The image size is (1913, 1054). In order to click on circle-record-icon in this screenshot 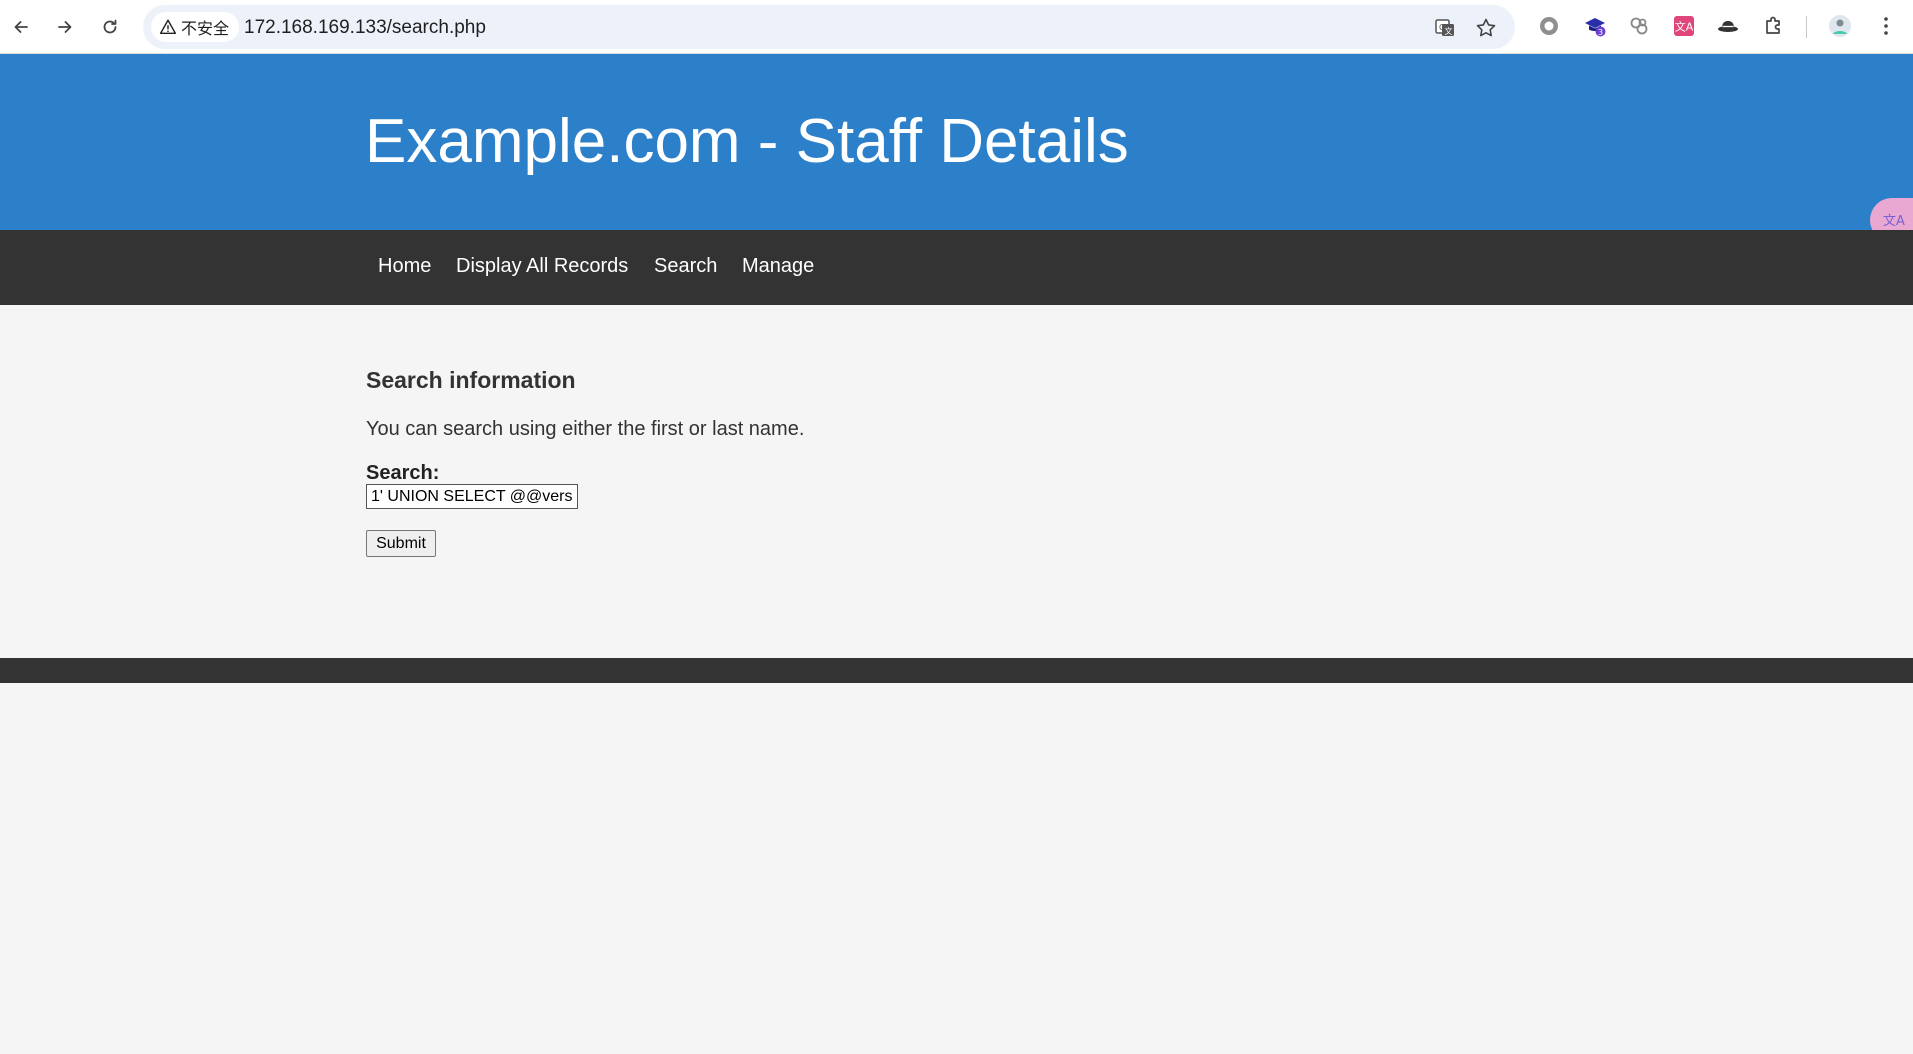, I will do `click(1549, 26)`.